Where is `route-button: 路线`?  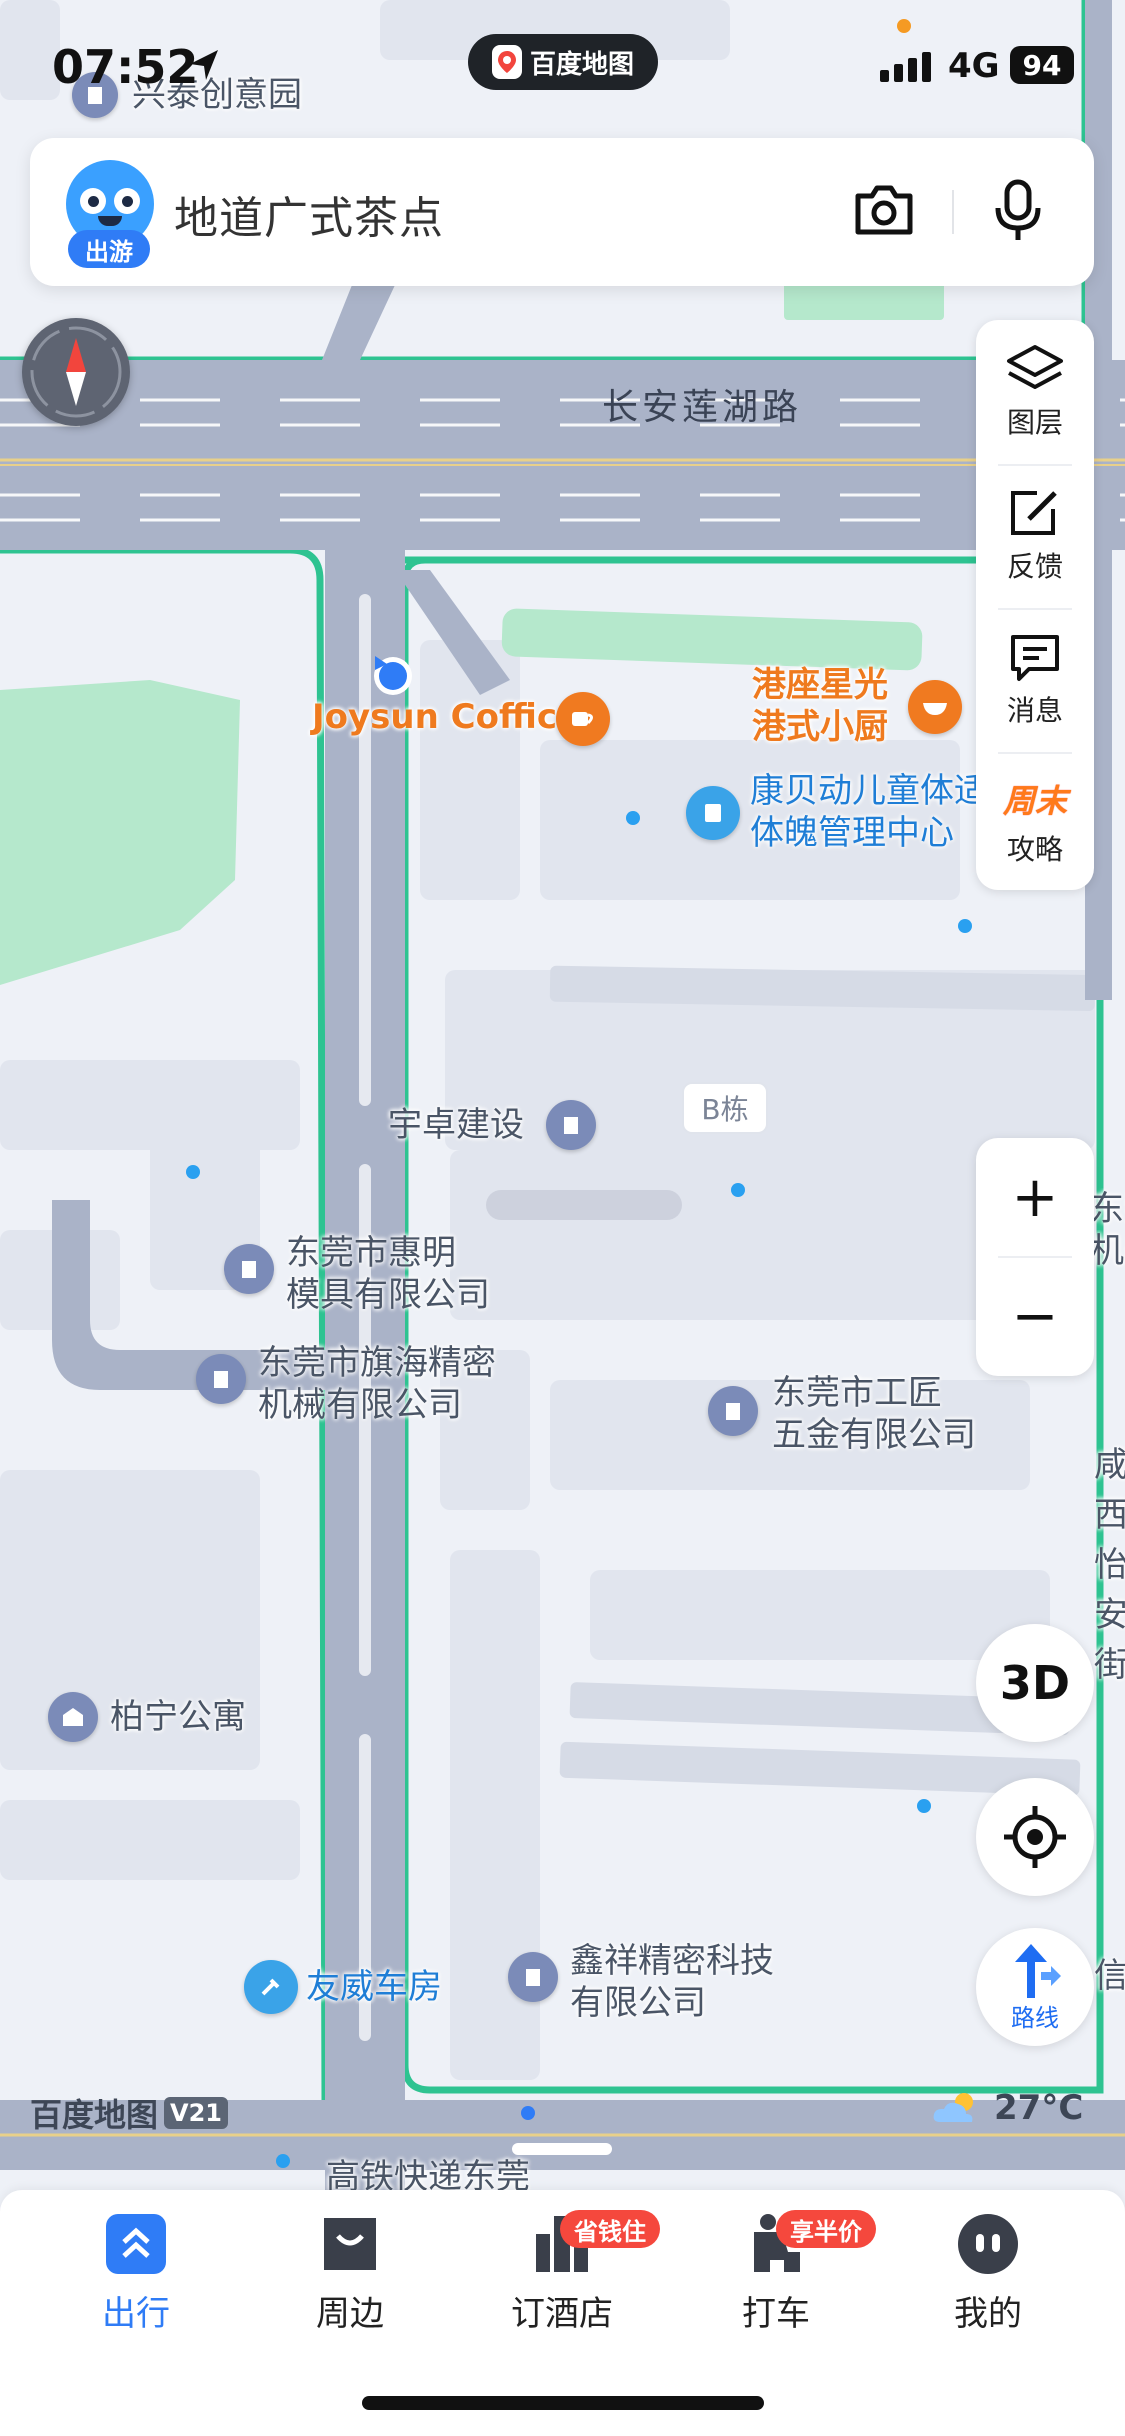
route-button: 路线 is located at coordinates (1035, 1987).